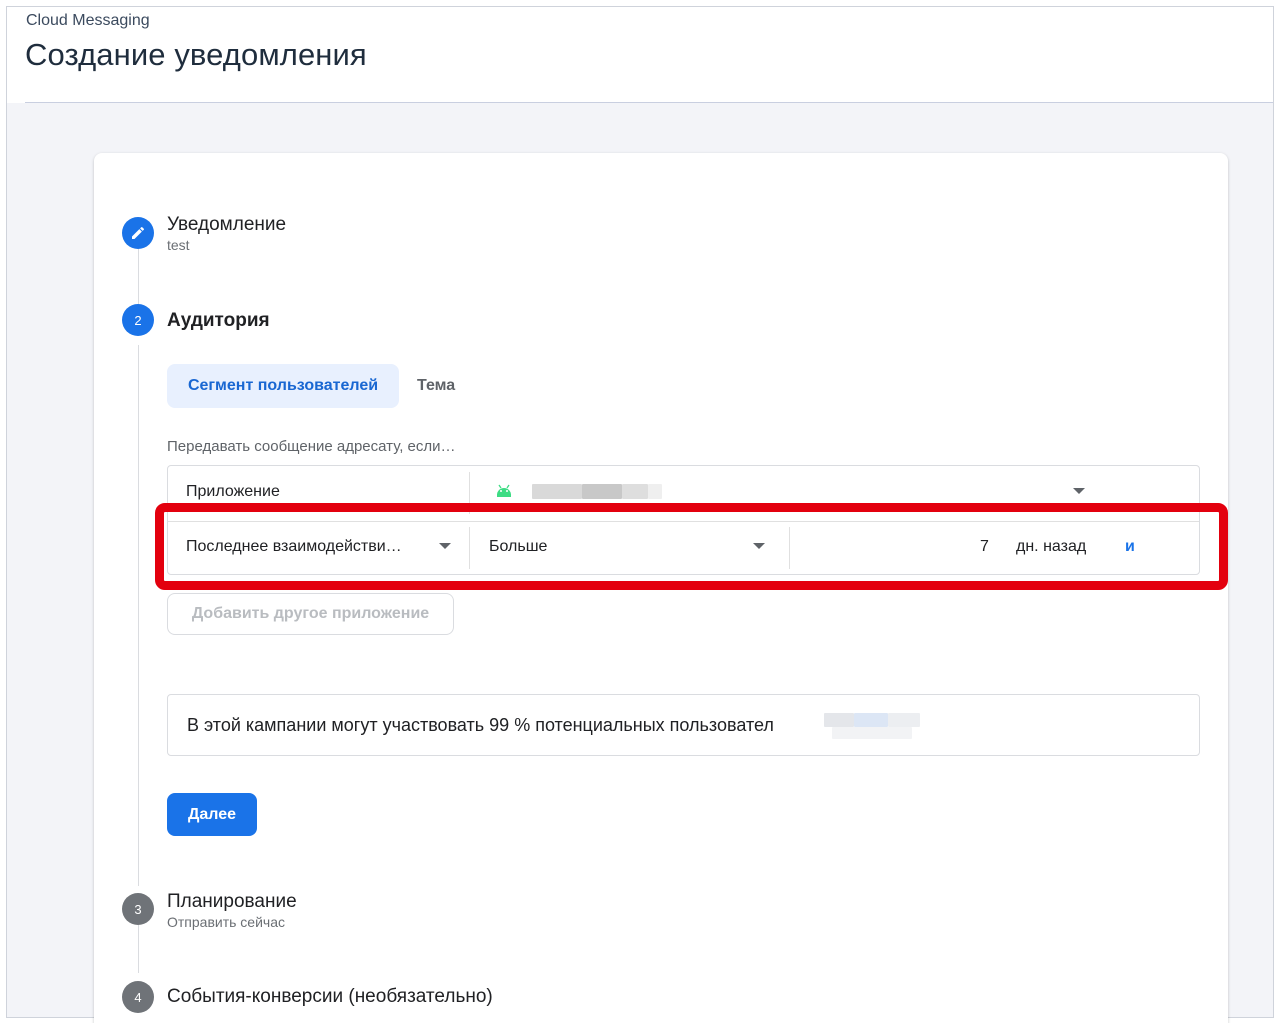 The height and width of the screenshot is (1023, 1280). What do you see at coordinates (233, 491) in the screenshot?
I see `app-label: Приложение` at bounding box center [233, 491].